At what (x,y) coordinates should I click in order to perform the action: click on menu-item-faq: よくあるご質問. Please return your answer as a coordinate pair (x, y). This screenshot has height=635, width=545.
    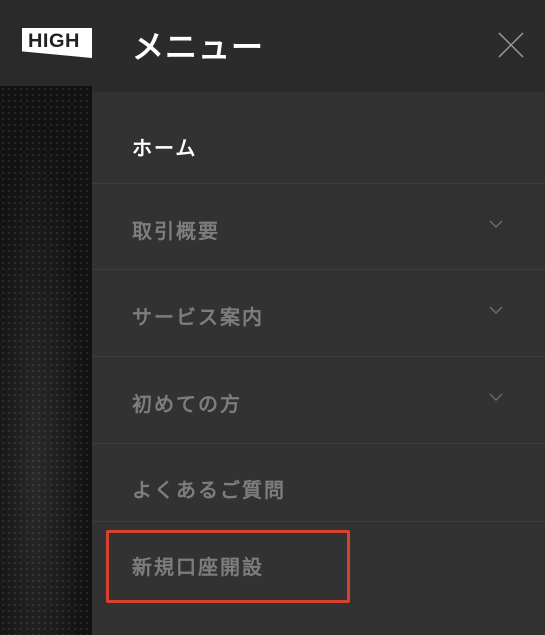
    Looking at the image, I should click on (318, 483).